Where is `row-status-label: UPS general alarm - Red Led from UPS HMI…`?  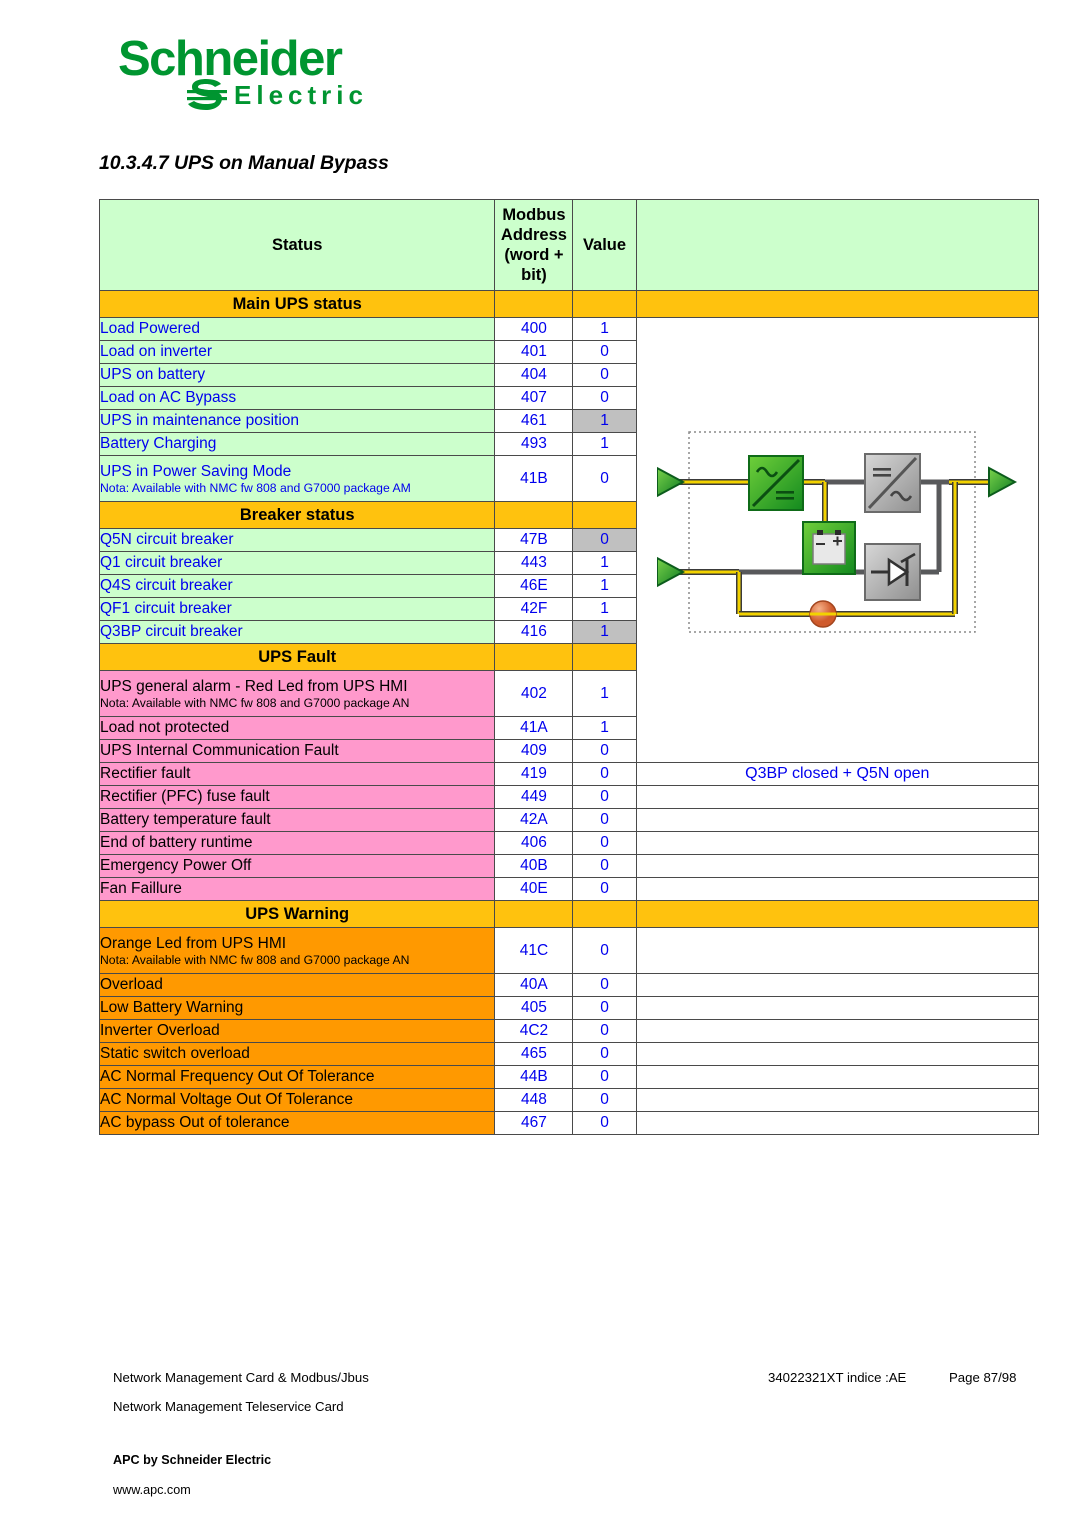
row-status-label: UPS general alarm - Red Led from UPS HMI… is located at coordinates (297, 693).